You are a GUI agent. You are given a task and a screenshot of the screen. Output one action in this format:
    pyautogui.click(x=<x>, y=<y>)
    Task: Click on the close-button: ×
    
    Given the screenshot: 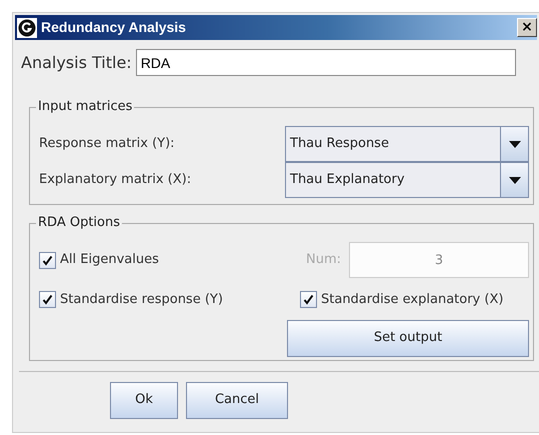 What is the action you would take?
    pyautogui.click(x=527, y=27)
    